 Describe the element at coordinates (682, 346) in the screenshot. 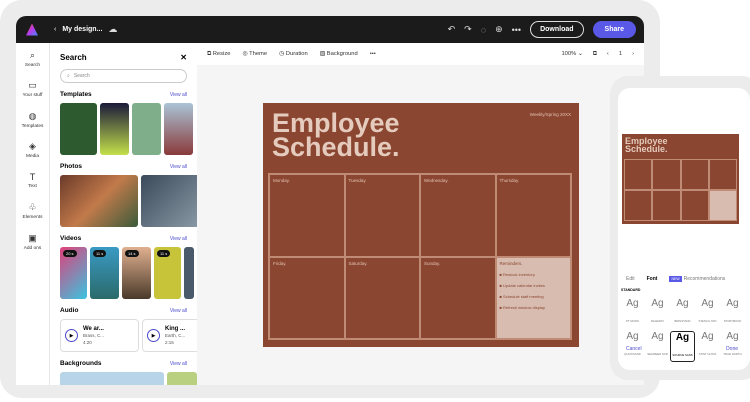

I see `font-option: Ag SOURCE SANS` at that location.